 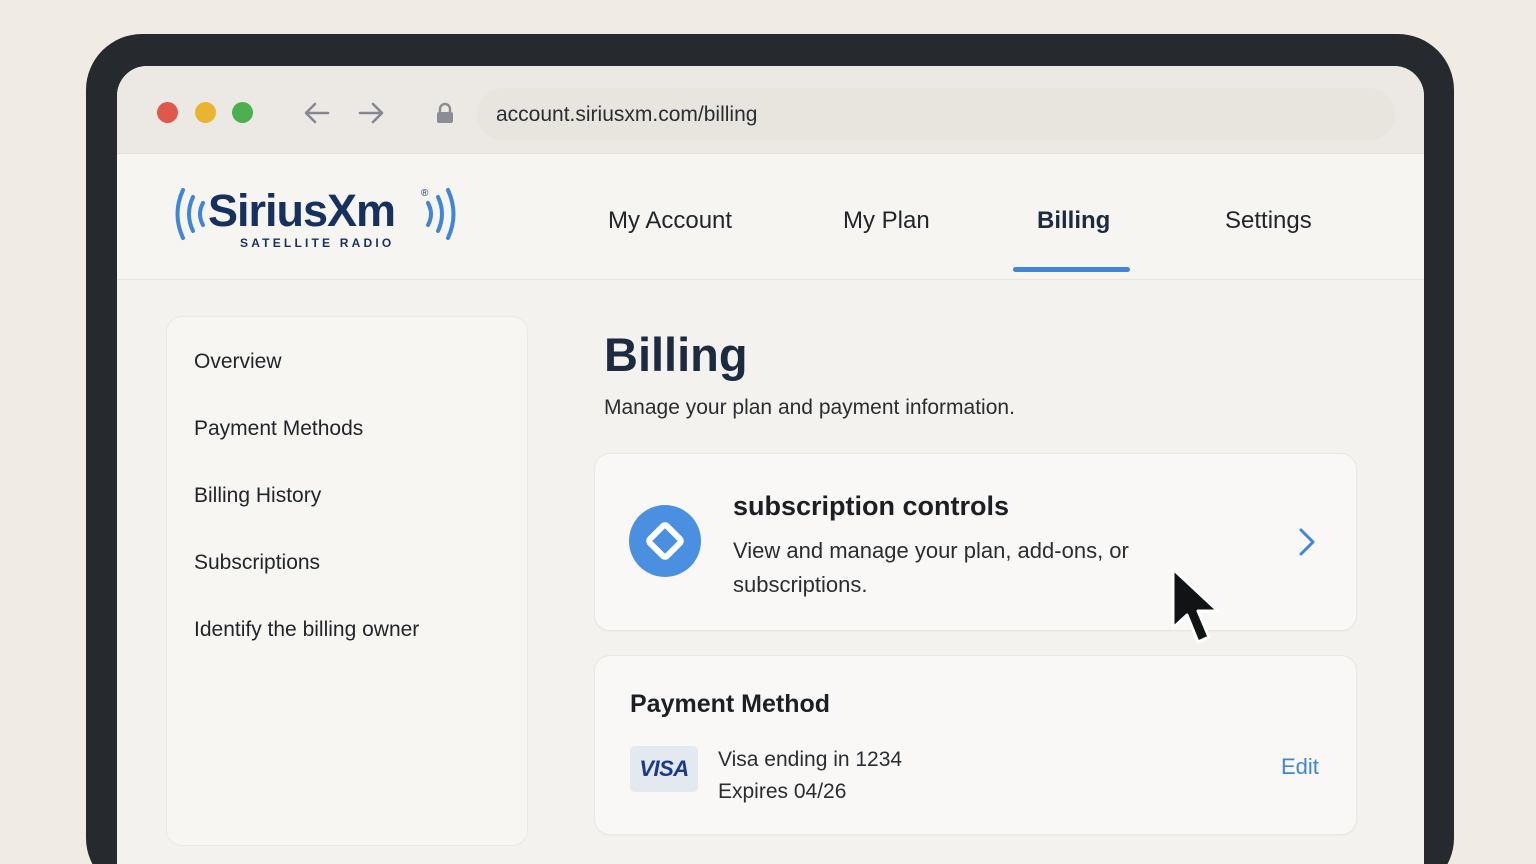 I want to click on card-expiry: Expires 04/26, so click(x=782, y=791).